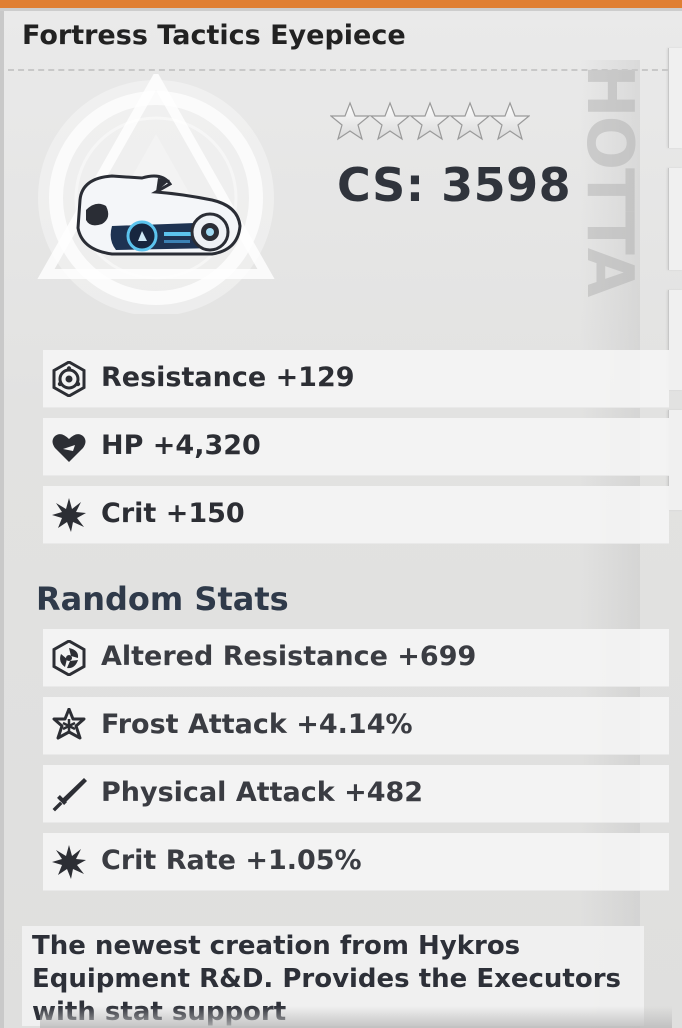 This screenshot has width=682, height=1028. What do you see at coordinates (214, 35) in the screenshot?
I see `item-title: Fortress Tactics Eyepiece` at bounding box center [214, 35].